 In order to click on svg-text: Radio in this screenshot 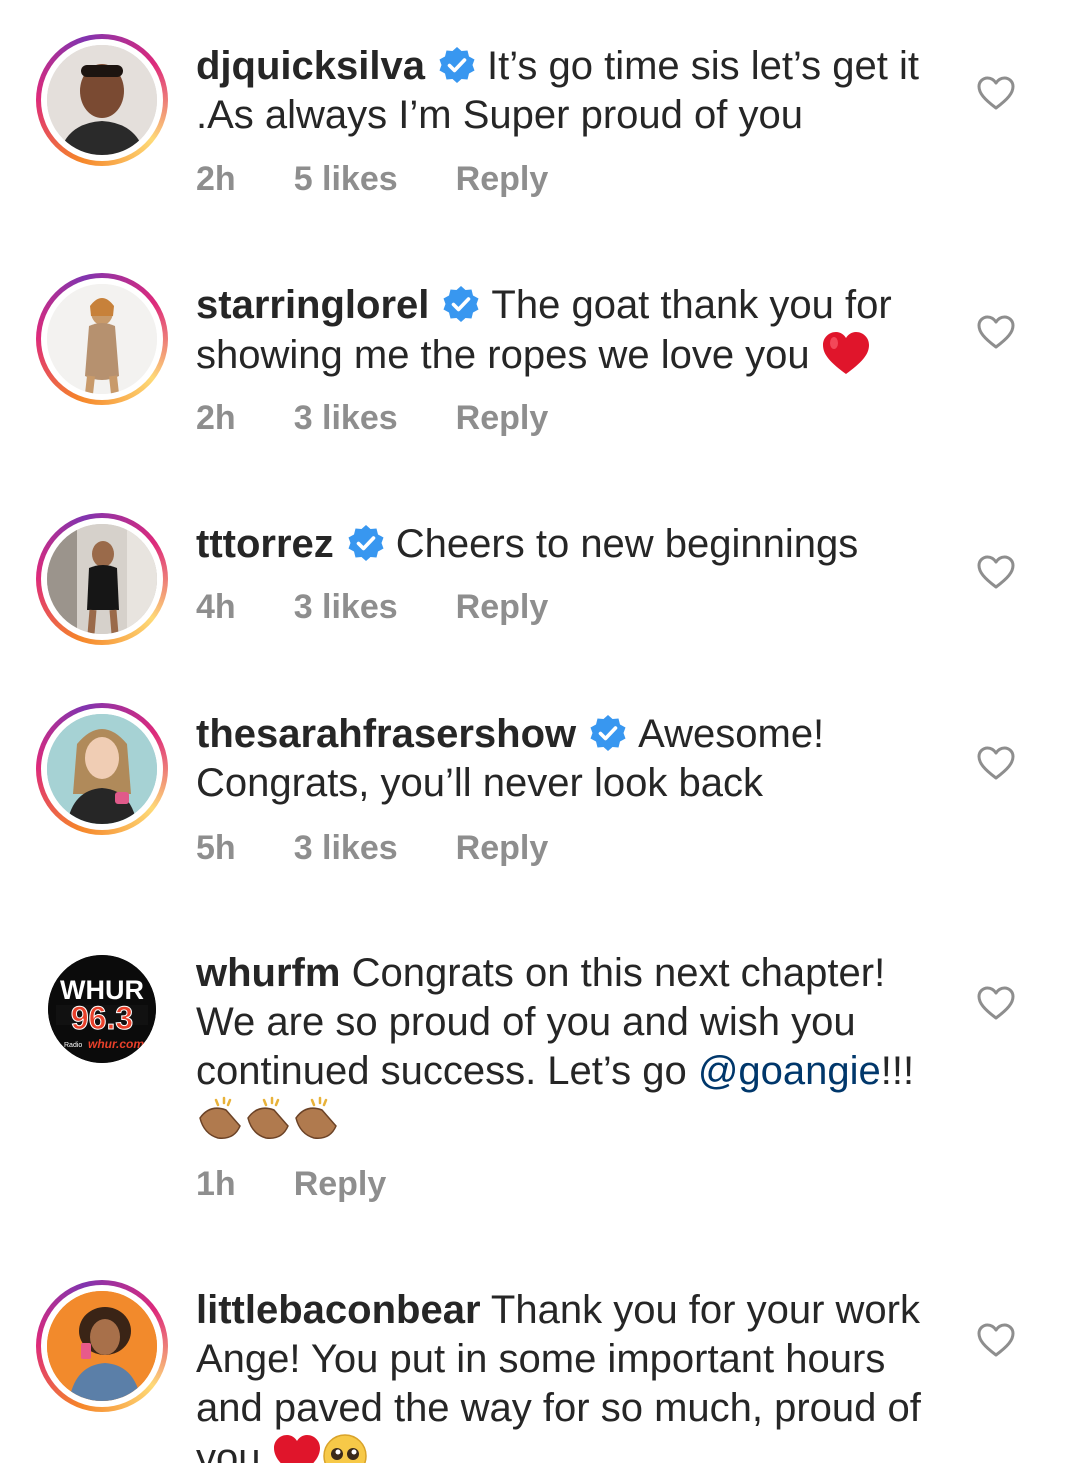, I will do `click(73, 1045)`.